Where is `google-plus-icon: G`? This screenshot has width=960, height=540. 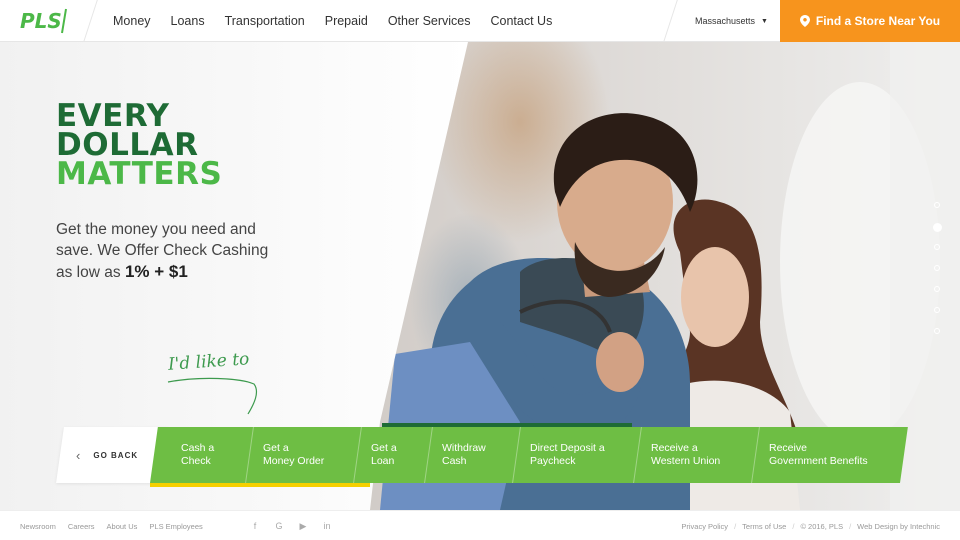 google-plus-icon: G is located at coordinates (279, 526).